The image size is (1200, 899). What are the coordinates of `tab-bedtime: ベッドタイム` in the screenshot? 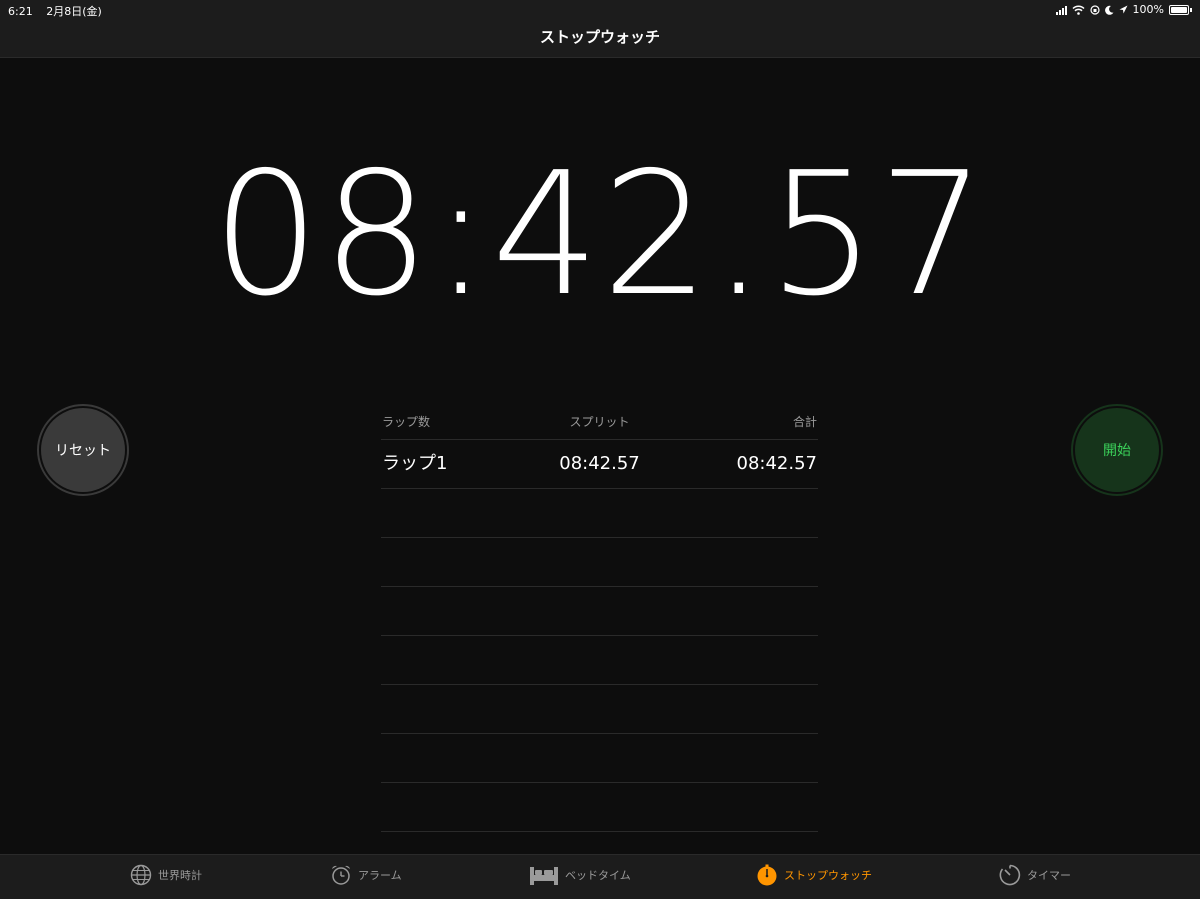 It's located at (580, 875).